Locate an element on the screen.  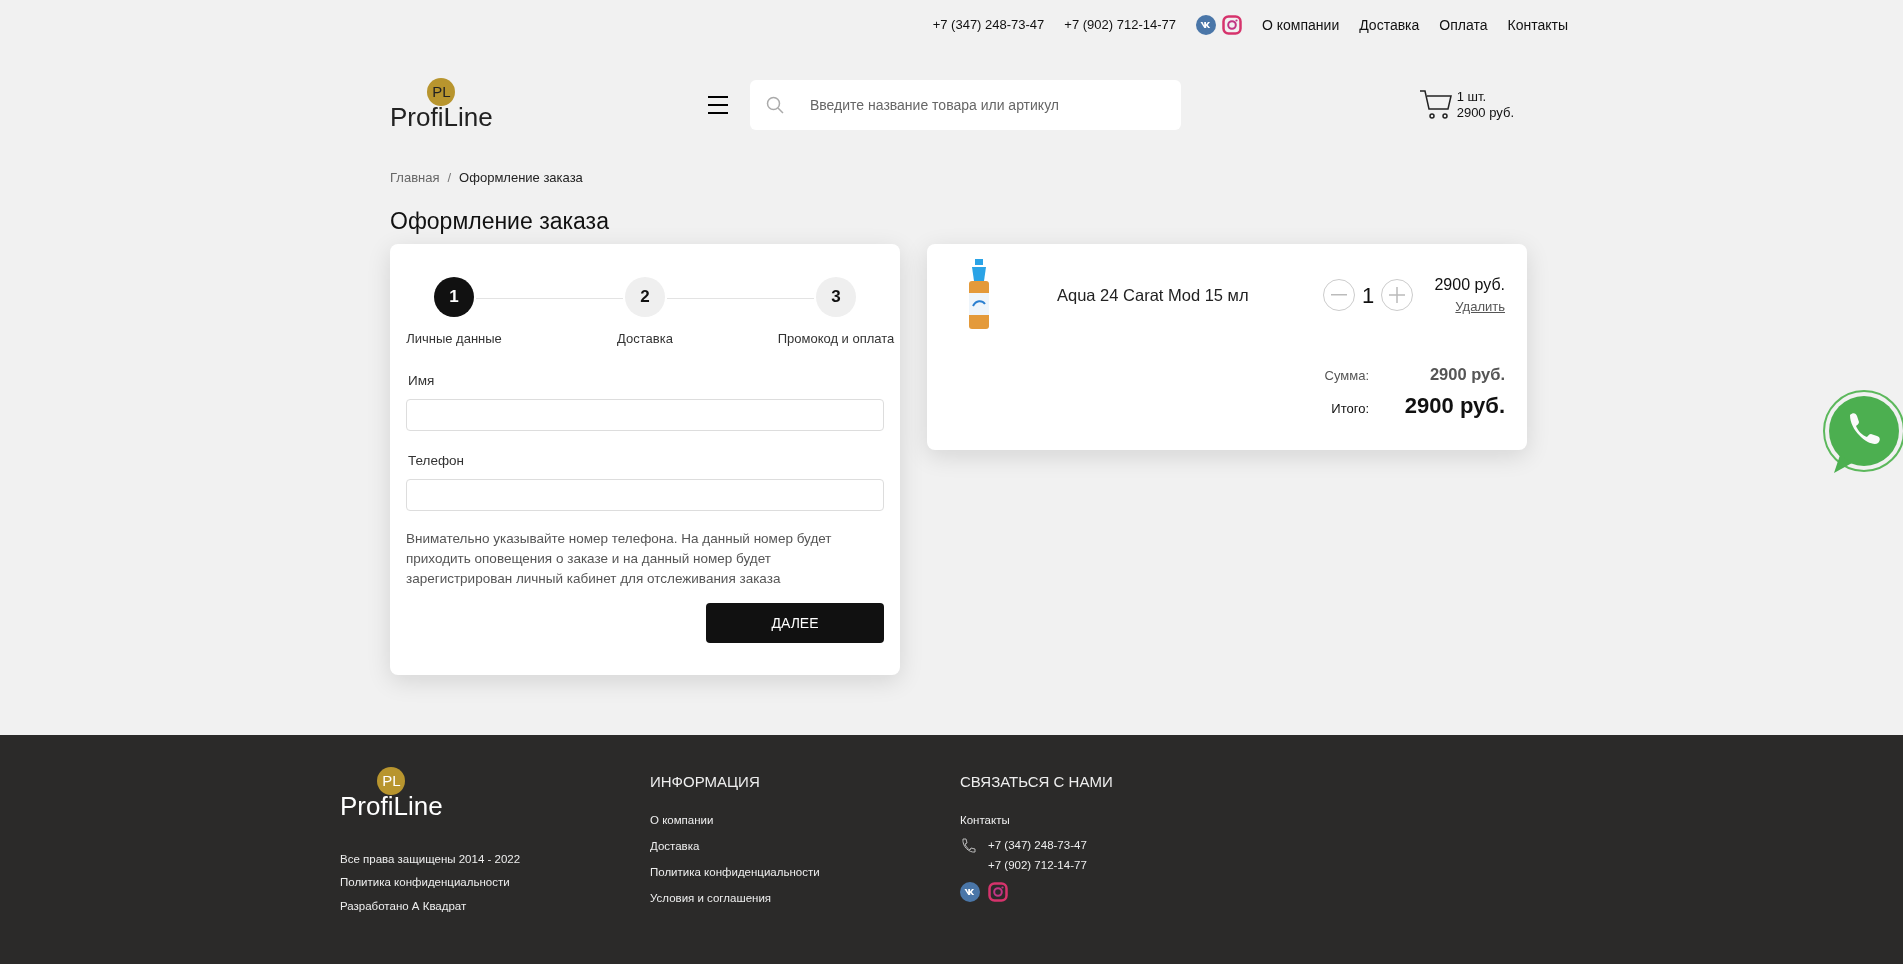
footer-link: О компании is located at coordinates (805, 820).